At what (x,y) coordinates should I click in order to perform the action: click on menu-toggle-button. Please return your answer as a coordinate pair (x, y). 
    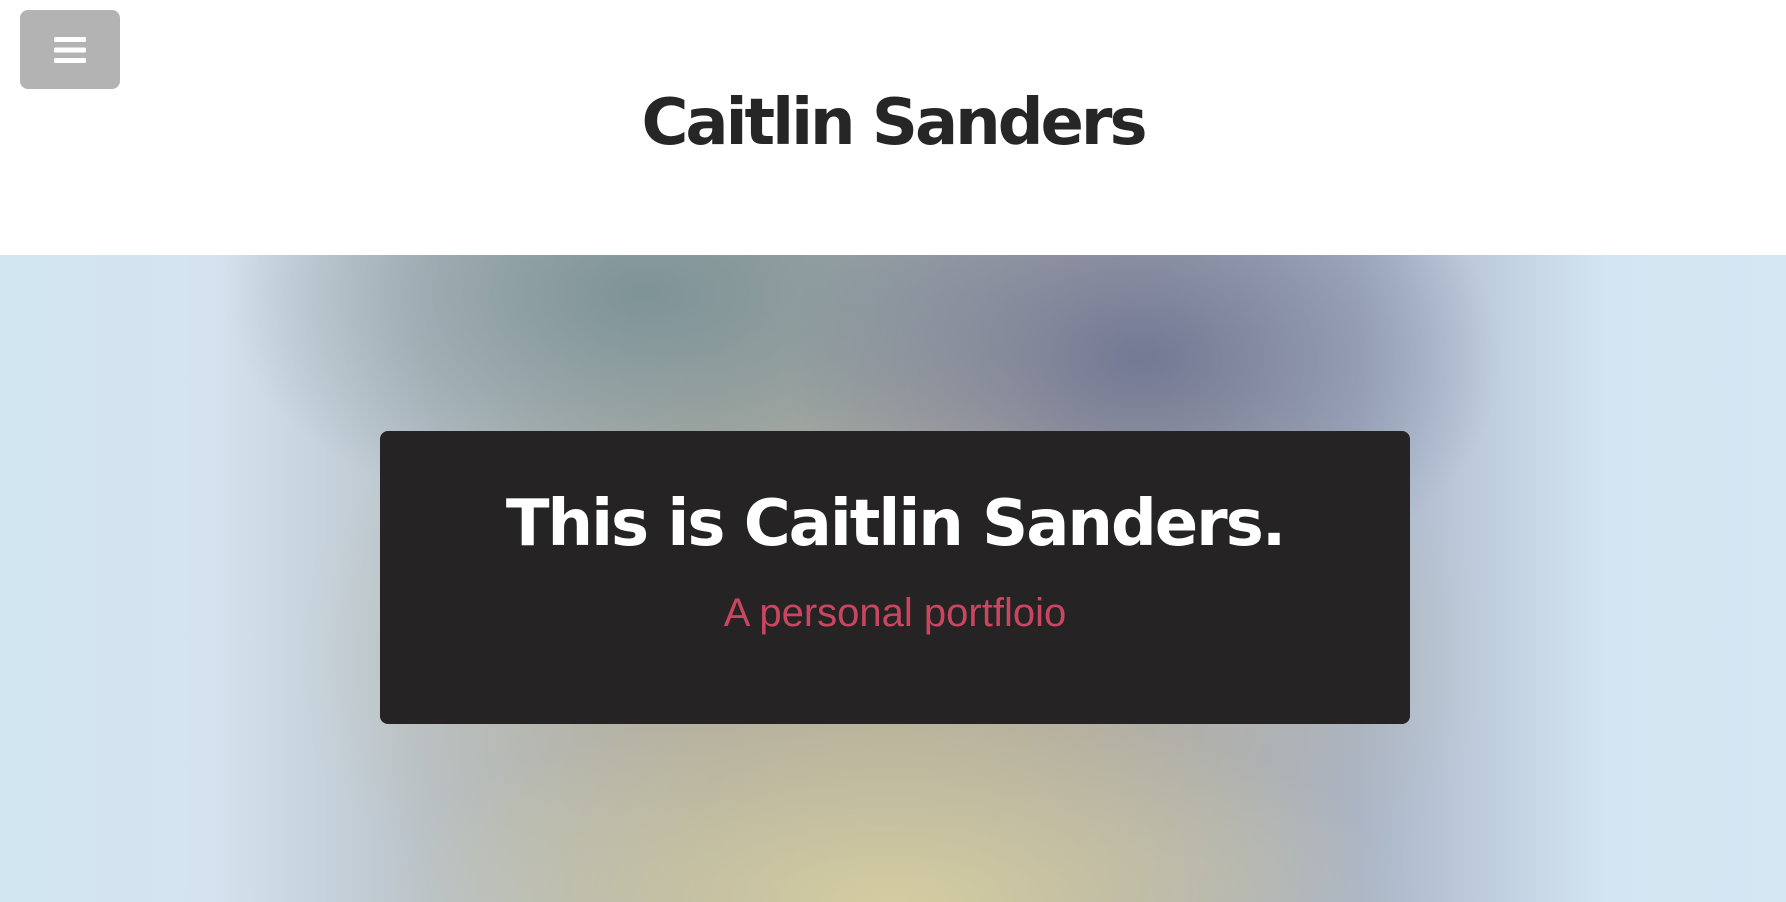
    Looking at the image, I should click on (70, 49).